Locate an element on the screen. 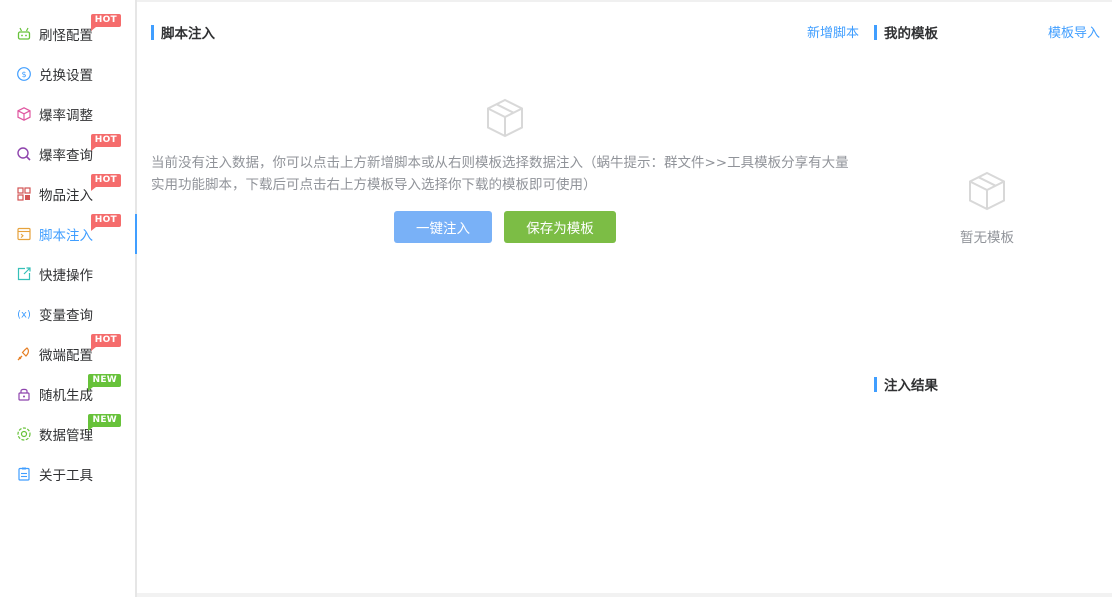  script-panel-title: 脚本注入 is located at coordinates (183, 32).